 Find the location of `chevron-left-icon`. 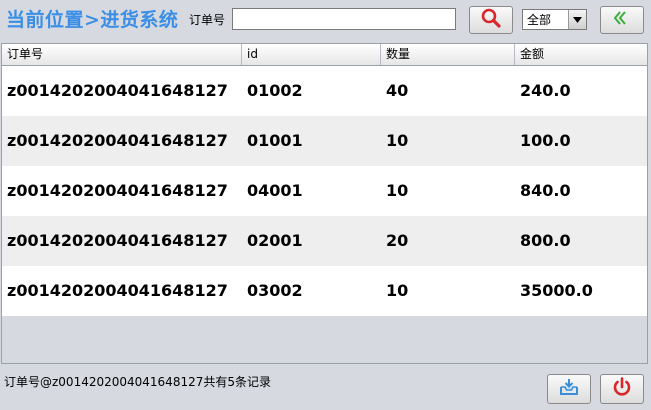

chevron-left-icon is located at coordinates (622, 20).